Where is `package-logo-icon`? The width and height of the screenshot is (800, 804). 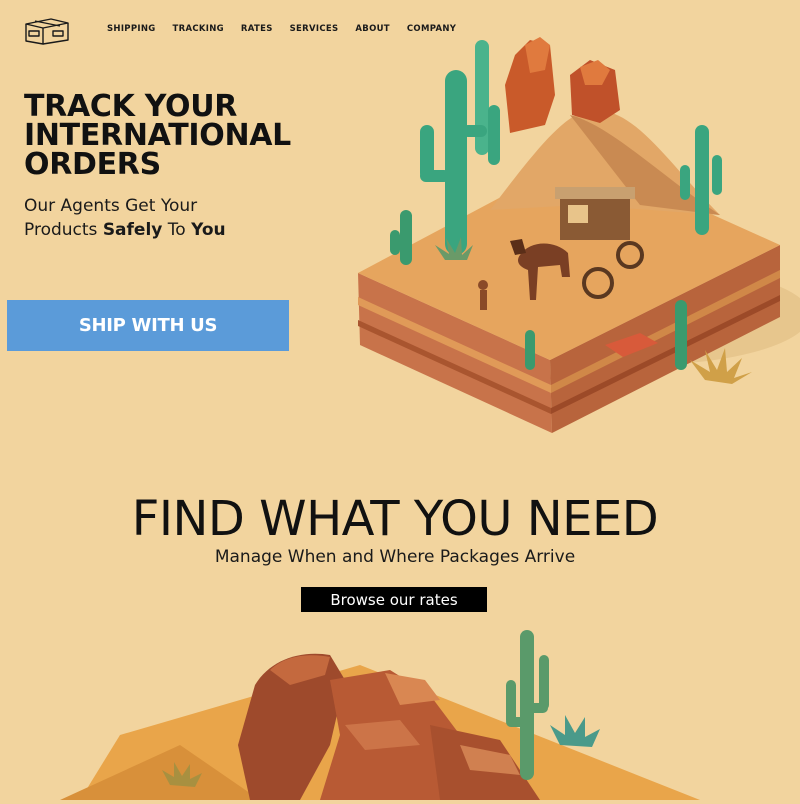 package-logo-icon is located at coordinates (47, 30).